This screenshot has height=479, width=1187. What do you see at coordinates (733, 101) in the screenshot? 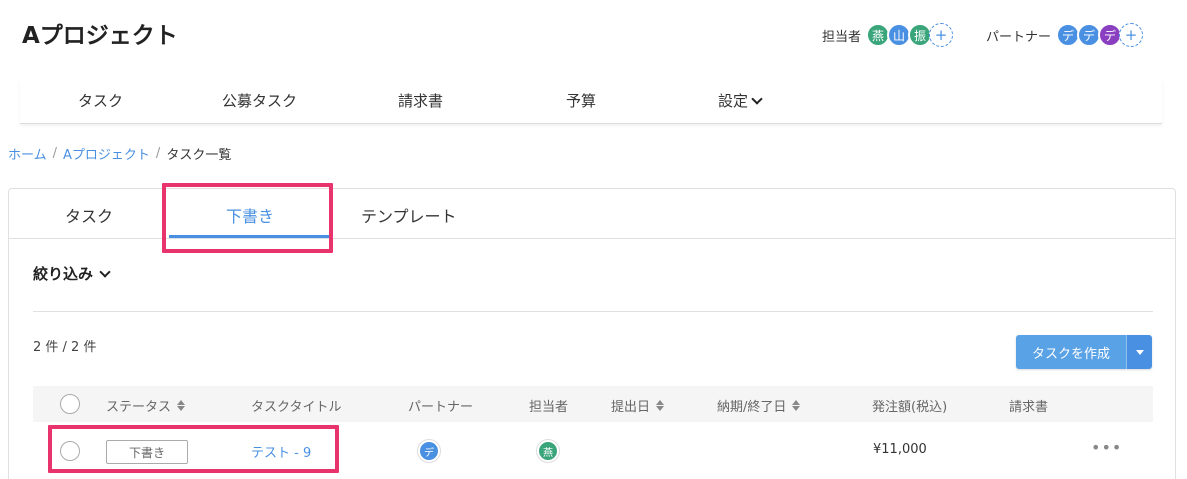
I see `nav-item-settings-label: 設定` at bounding box center [733, 101].